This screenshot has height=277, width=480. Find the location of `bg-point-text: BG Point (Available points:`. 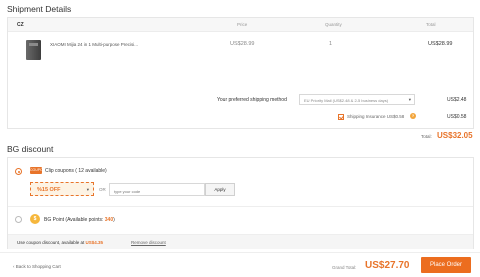

bg-point-text: BG Point (Available points: is located at coordinates (74, 220).